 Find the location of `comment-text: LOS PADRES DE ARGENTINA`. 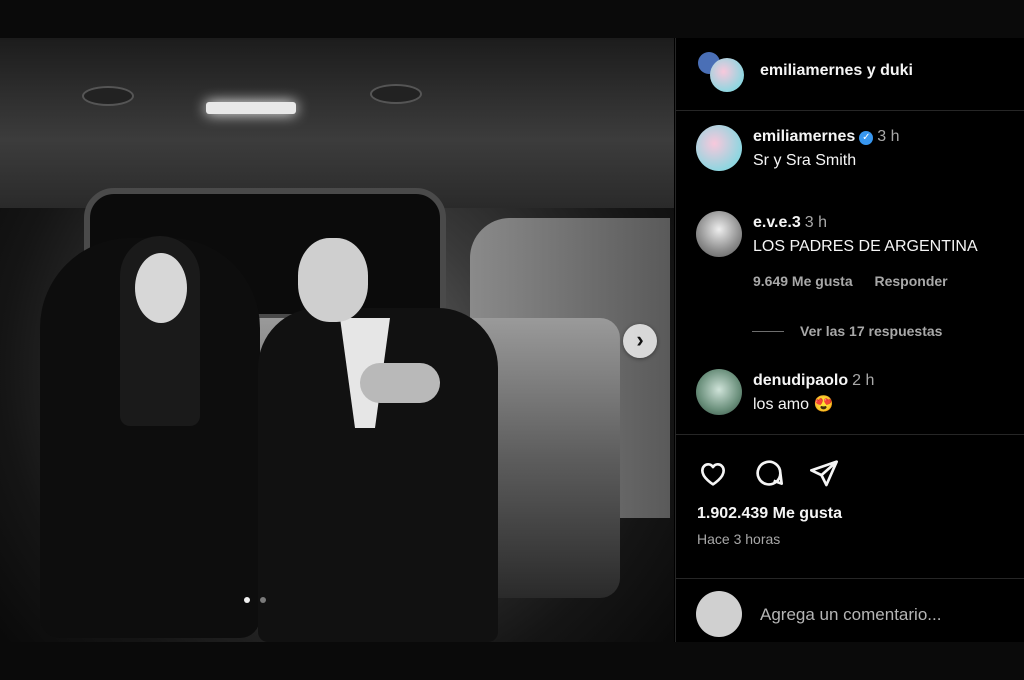

comment-text: LOS PADRES DE ARGENTINA is located at coordinates (865, 246).